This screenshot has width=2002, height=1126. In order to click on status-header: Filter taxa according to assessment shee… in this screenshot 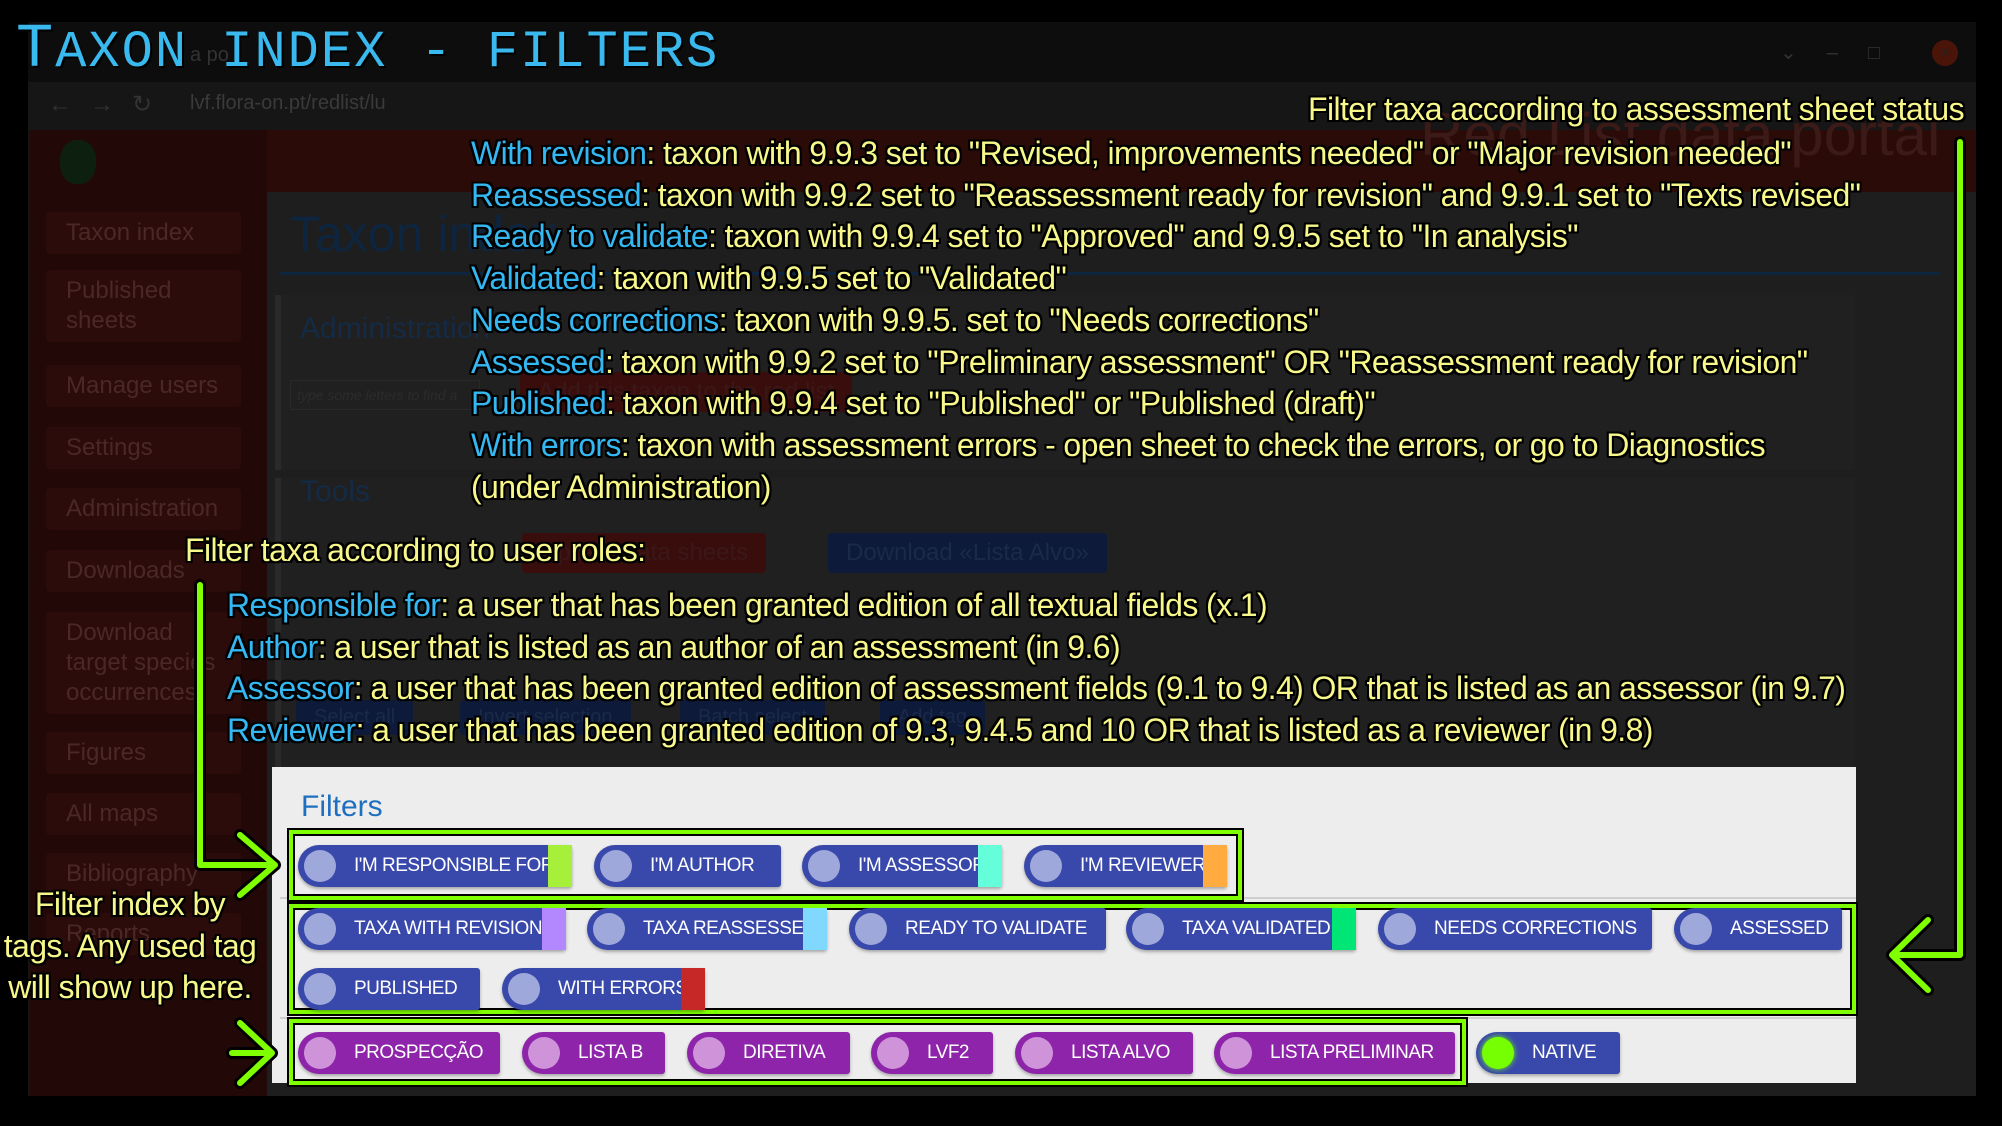, I will do `click(1636, 109)`.